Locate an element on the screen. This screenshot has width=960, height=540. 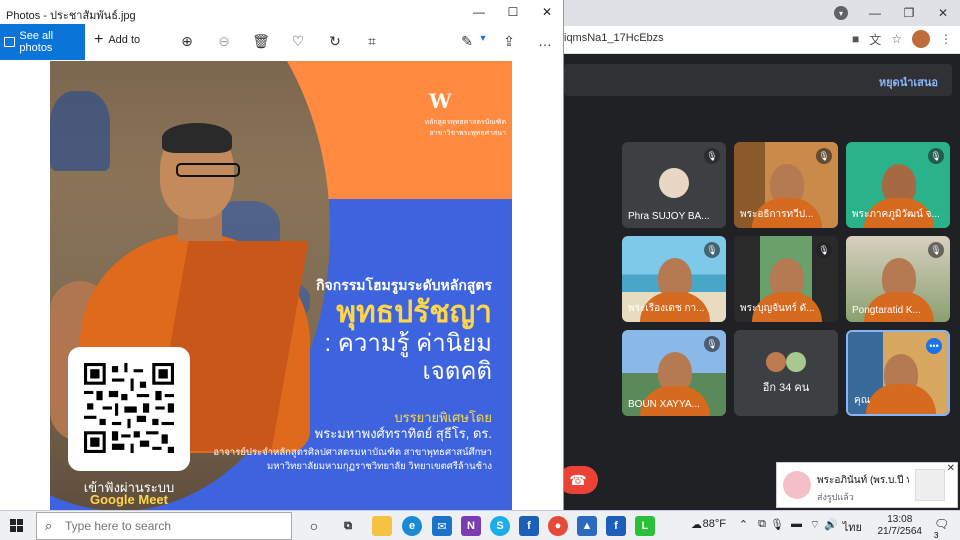
participant-name: คุณ is located at coordinates (862, 400).